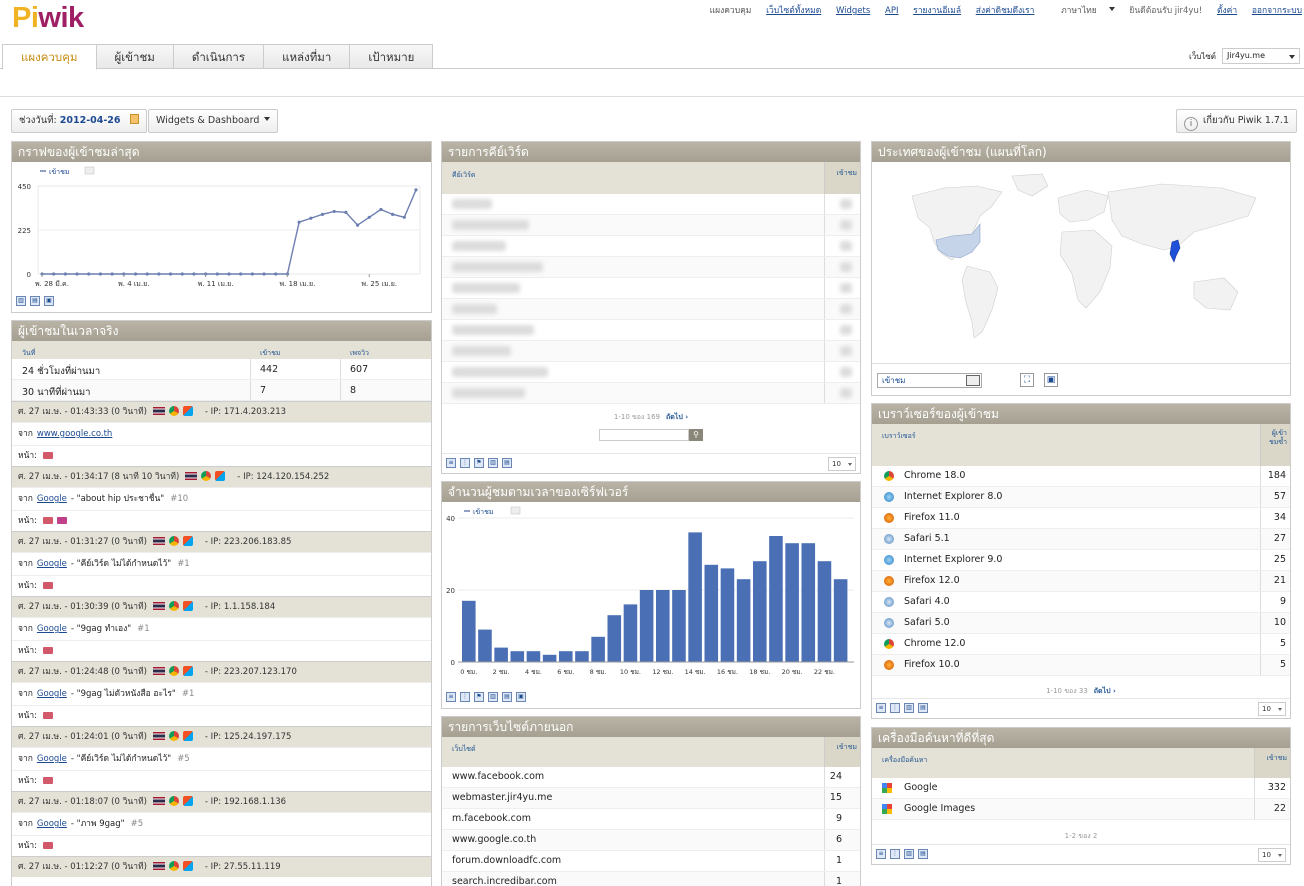  Describe the element at coordinates (1081, 518) in the screenshot. I see `table-row: Firefox 11.0 34` at that location.